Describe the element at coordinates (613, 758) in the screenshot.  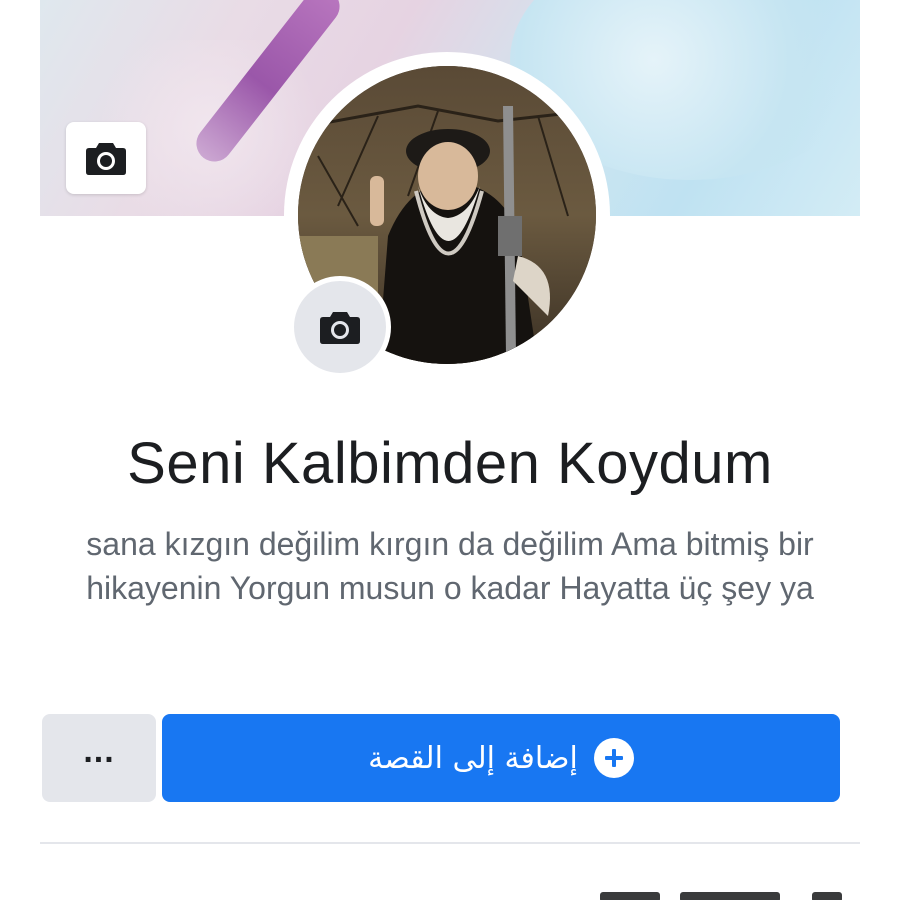
I see `plus-circle-icon` at that location.